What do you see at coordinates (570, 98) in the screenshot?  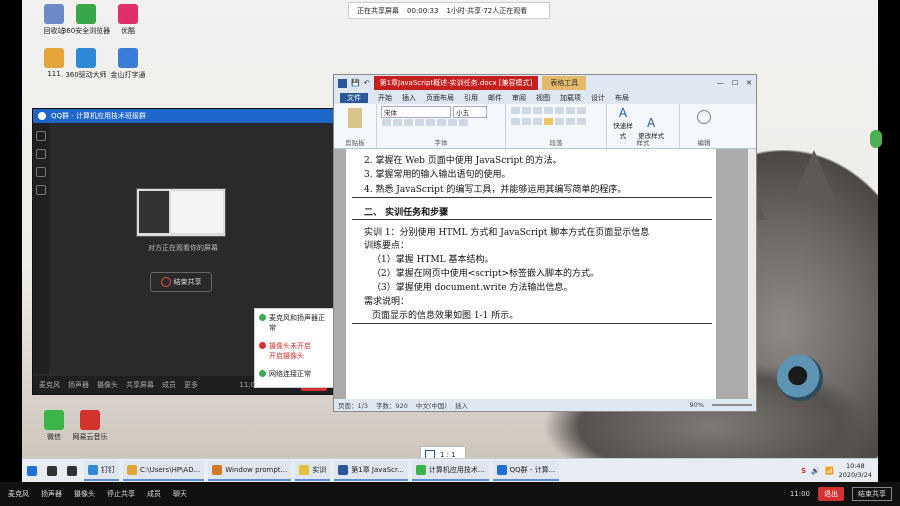 I see `tab-8: 加载项` at bounding box center [570, 98].